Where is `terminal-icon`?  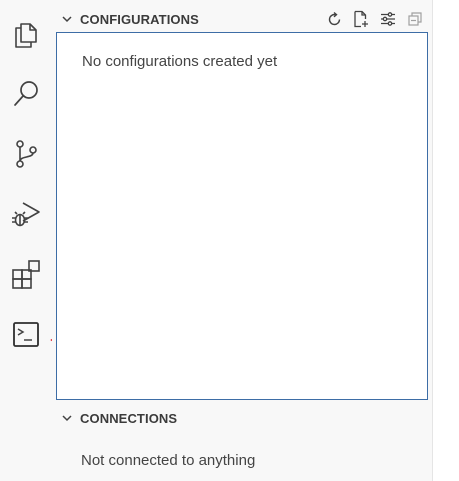
terminal-icon is located at coordinates (26, 334).